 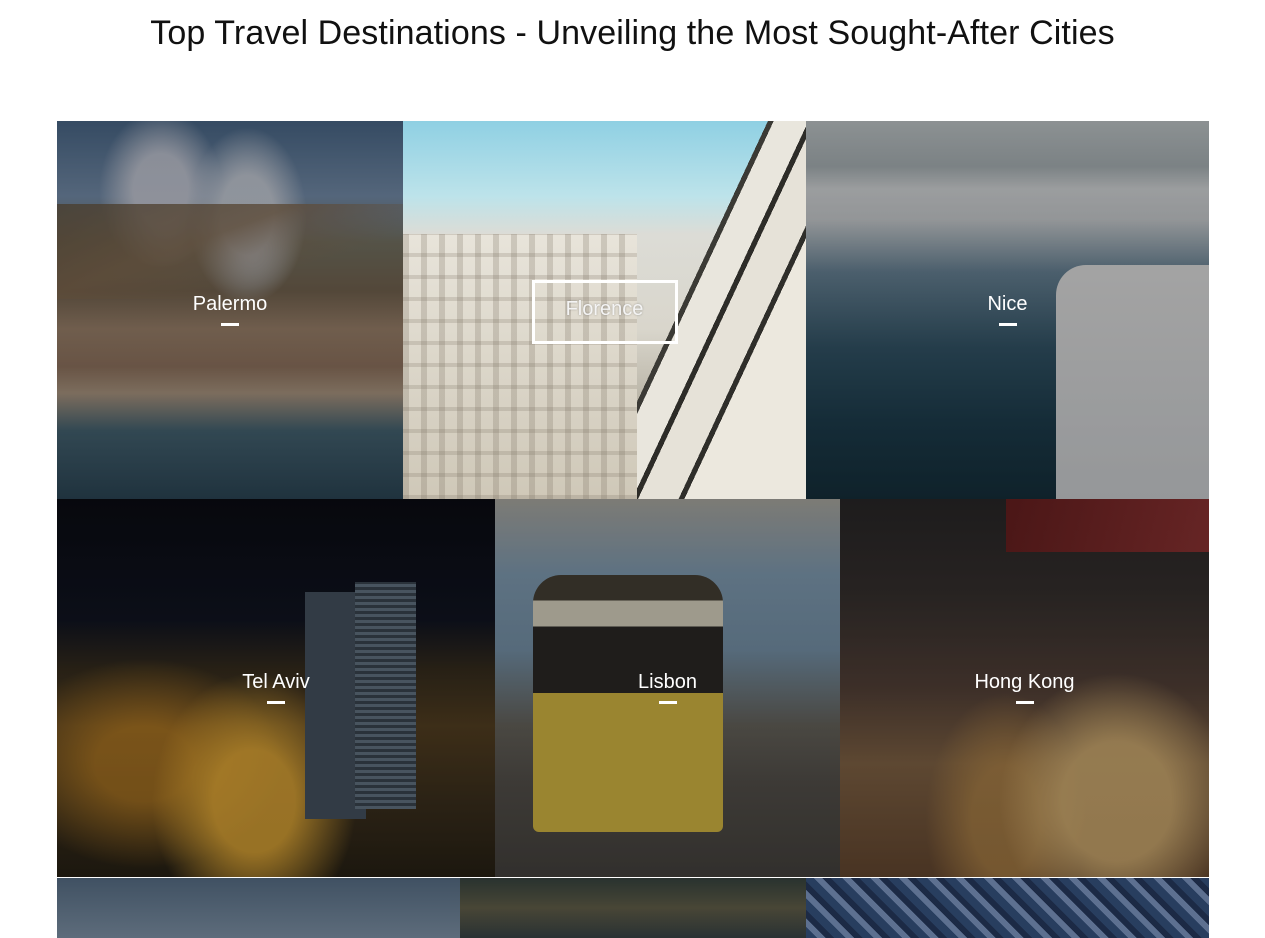 I want to click on tile-caption: Lisbon, so click(x=667, y=687).